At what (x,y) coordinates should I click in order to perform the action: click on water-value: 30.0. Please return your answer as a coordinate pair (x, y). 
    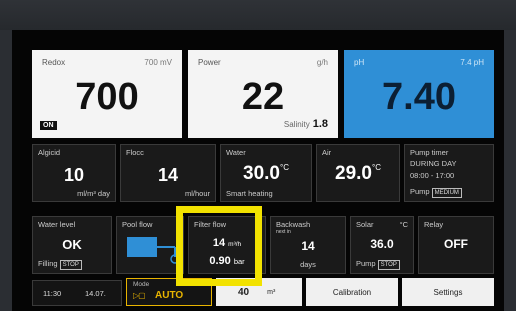
    Looking at the image, I should click on (261, 173).